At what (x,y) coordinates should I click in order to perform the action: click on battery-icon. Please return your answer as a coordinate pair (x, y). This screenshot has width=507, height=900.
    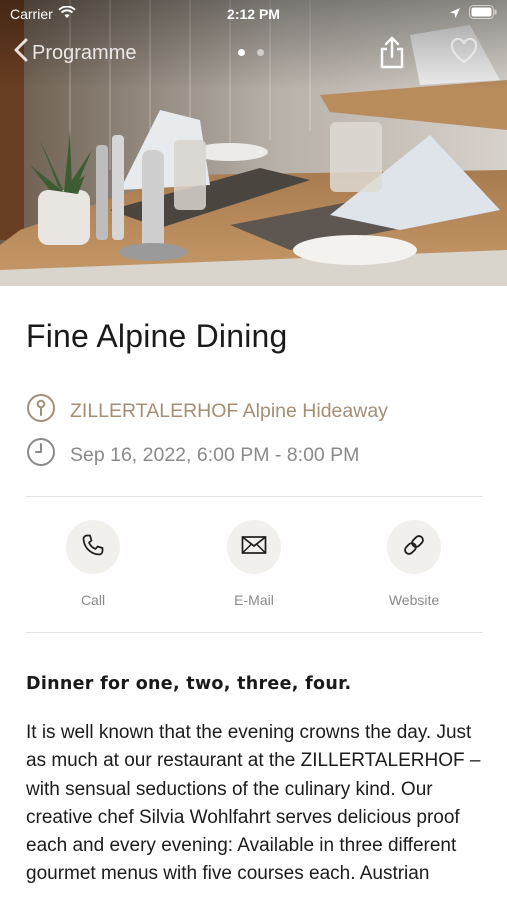
    Looking at the image, I should click on (483, 13).